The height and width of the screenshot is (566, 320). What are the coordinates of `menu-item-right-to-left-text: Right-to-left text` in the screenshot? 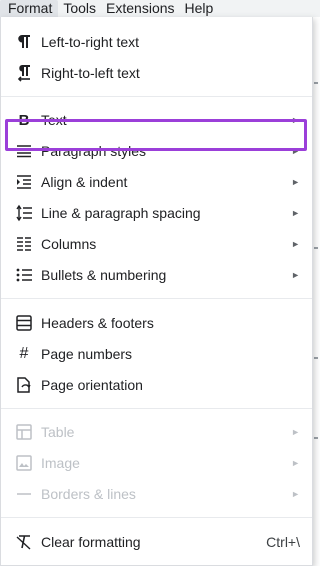 It's located at (156, 73).